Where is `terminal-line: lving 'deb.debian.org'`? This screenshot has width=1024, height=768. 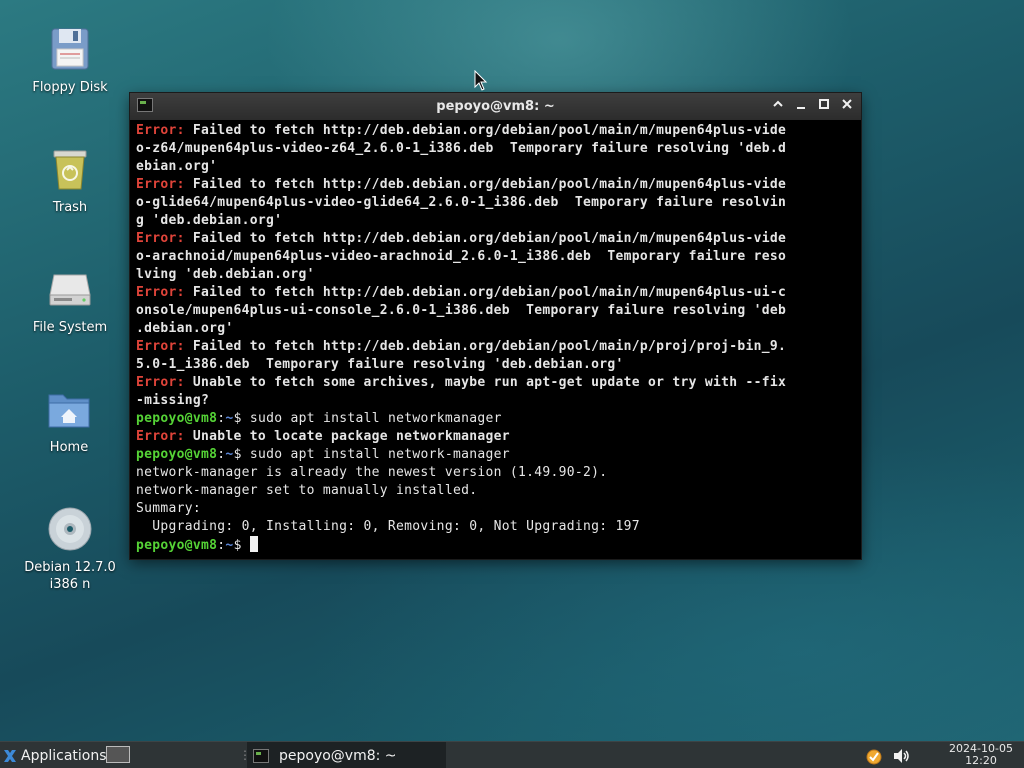 terminal-line: lving 'deb.debian.org' is located at coordinates (496, 275).